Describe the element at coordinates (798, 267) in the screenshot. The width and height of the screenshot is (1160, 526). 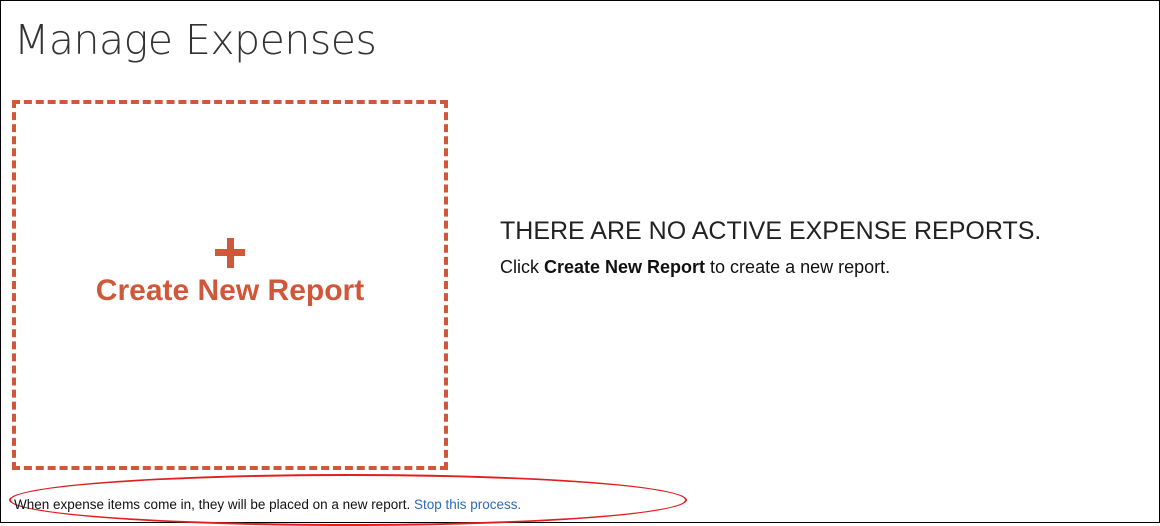
I see `empty-state-hint-suffix: to create a new report.` at that location.